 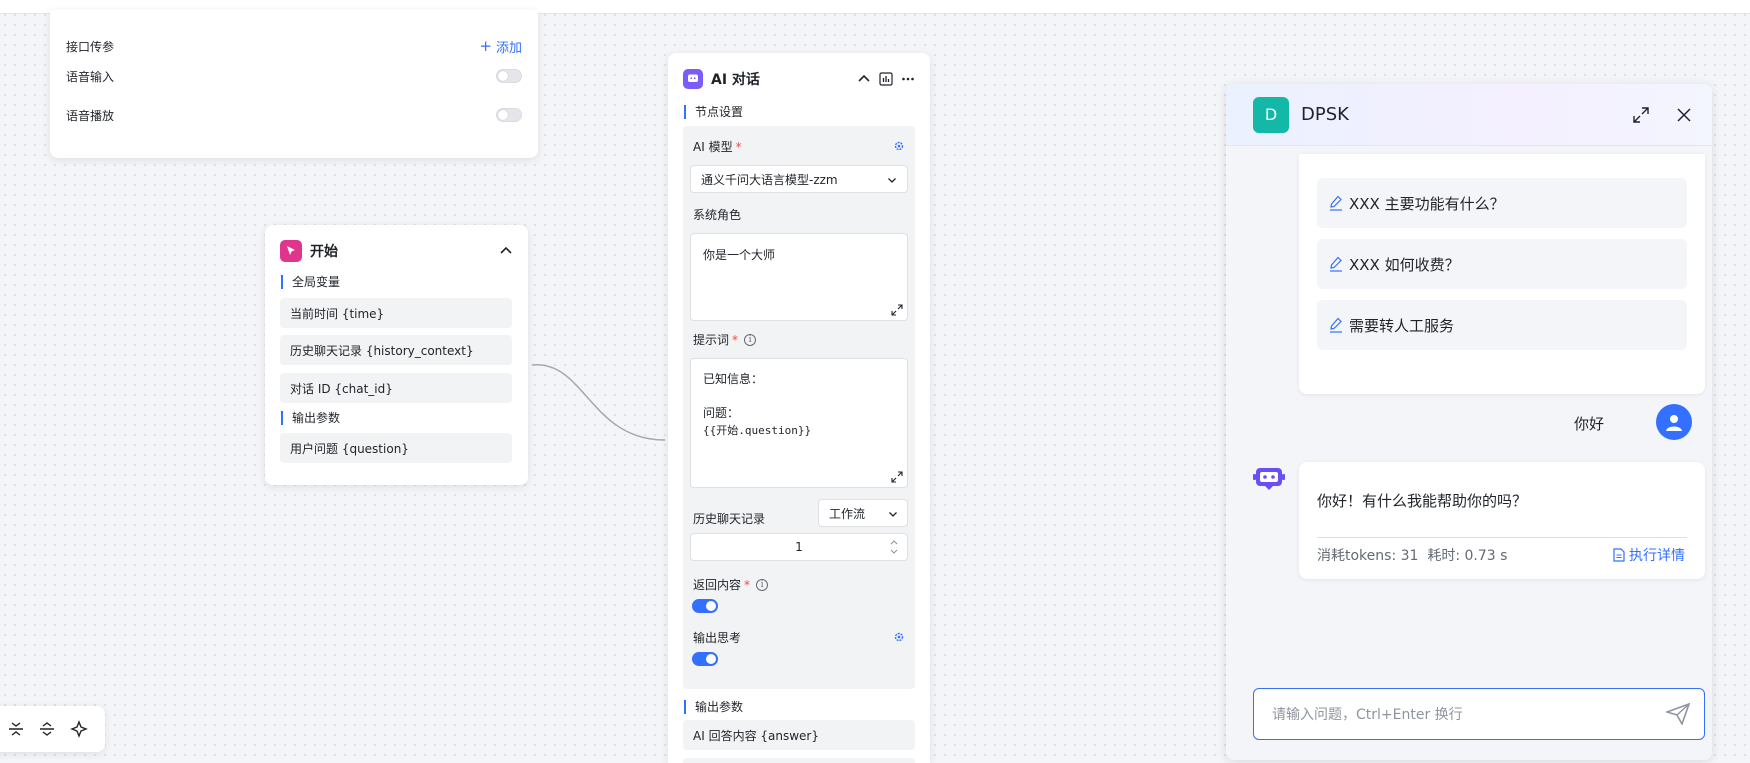 I want to click on output-thinking-label: 输出思考, so click(x=717, y=638).